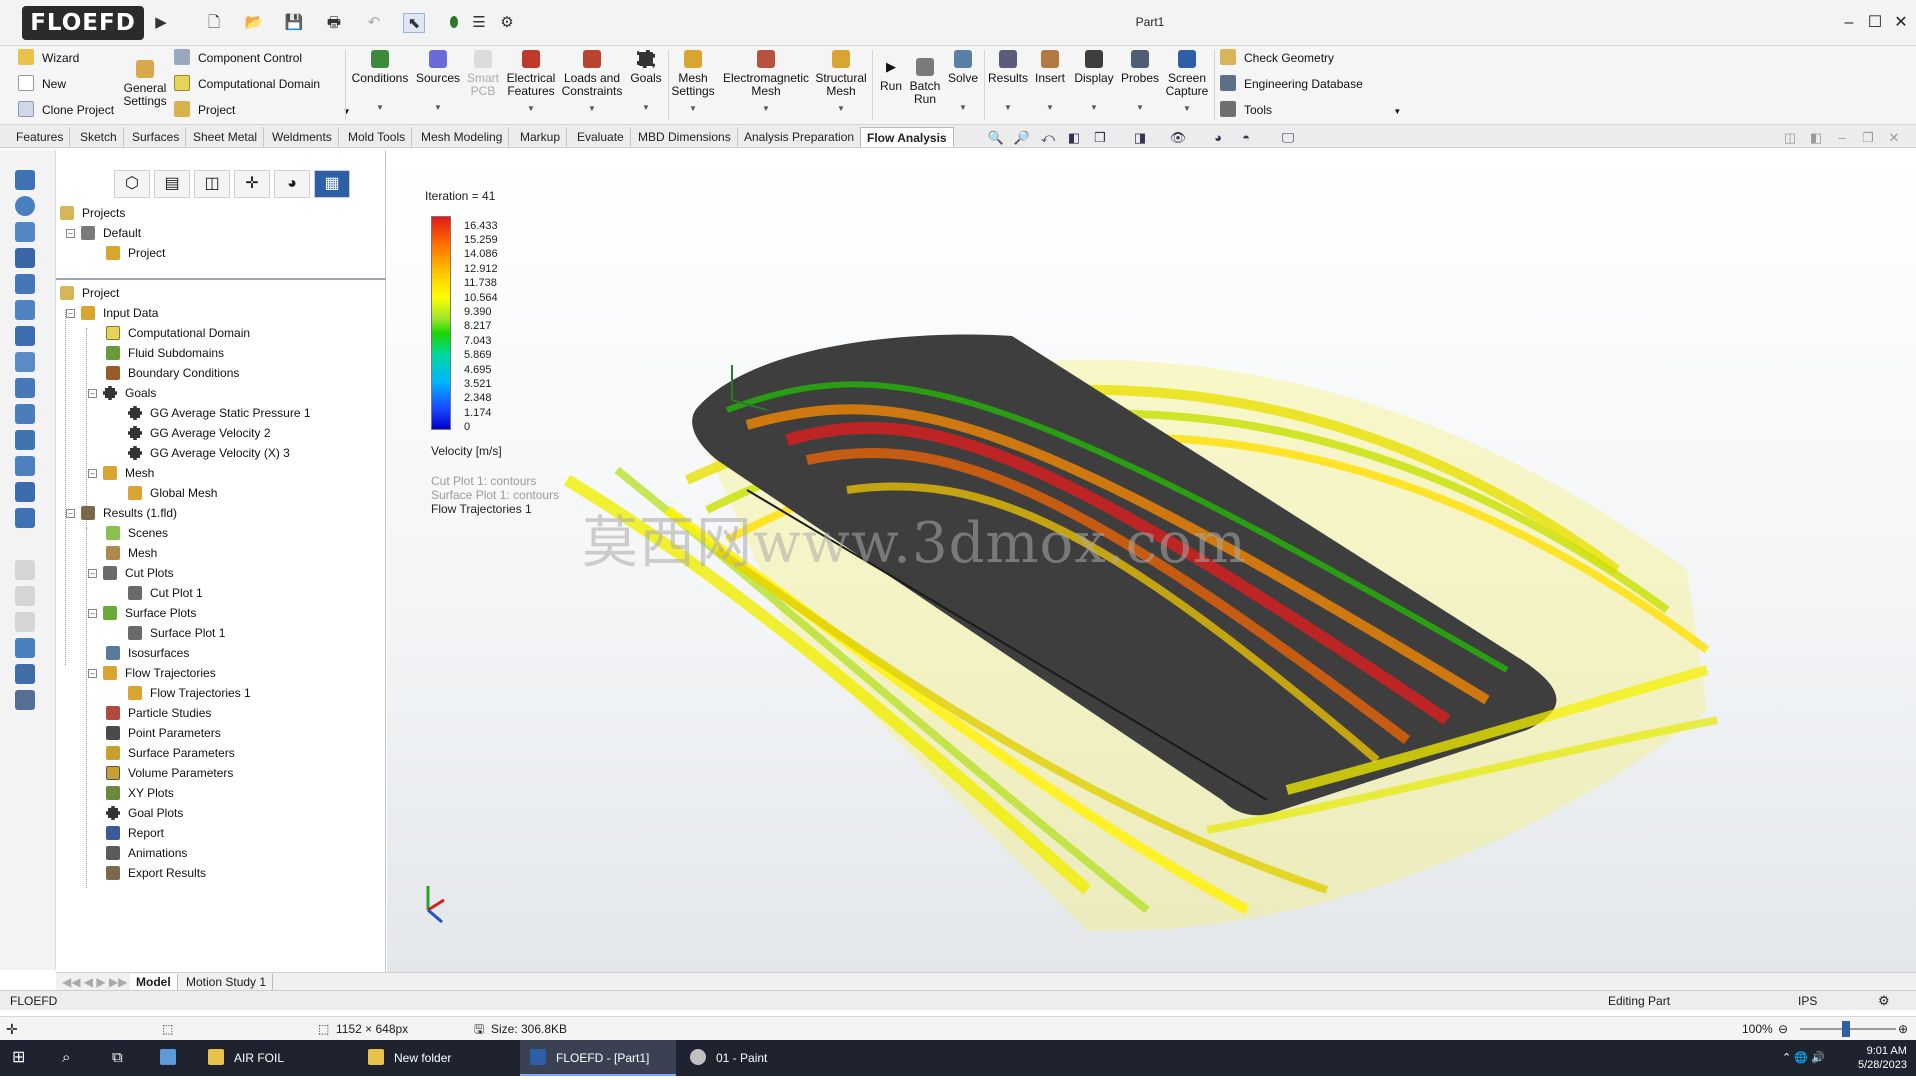 This screenshot has width=1916, height=1080. I want to click on taskbar-floefd: FLOEFD - [Part1], so click(598, 1058).